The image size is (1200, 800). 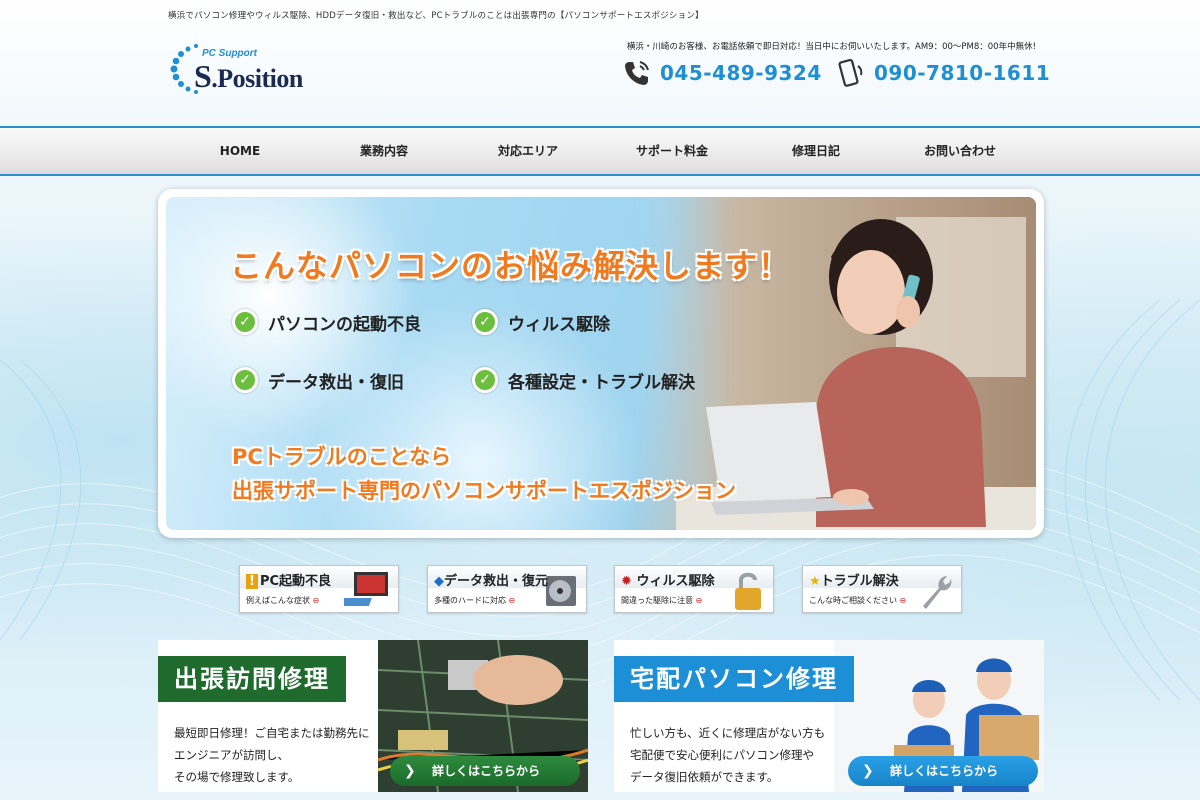 What do you see at coordinates (240, 151) in the screenshot?
I see `nav-home: HOME` at bounding box center [240, 151].